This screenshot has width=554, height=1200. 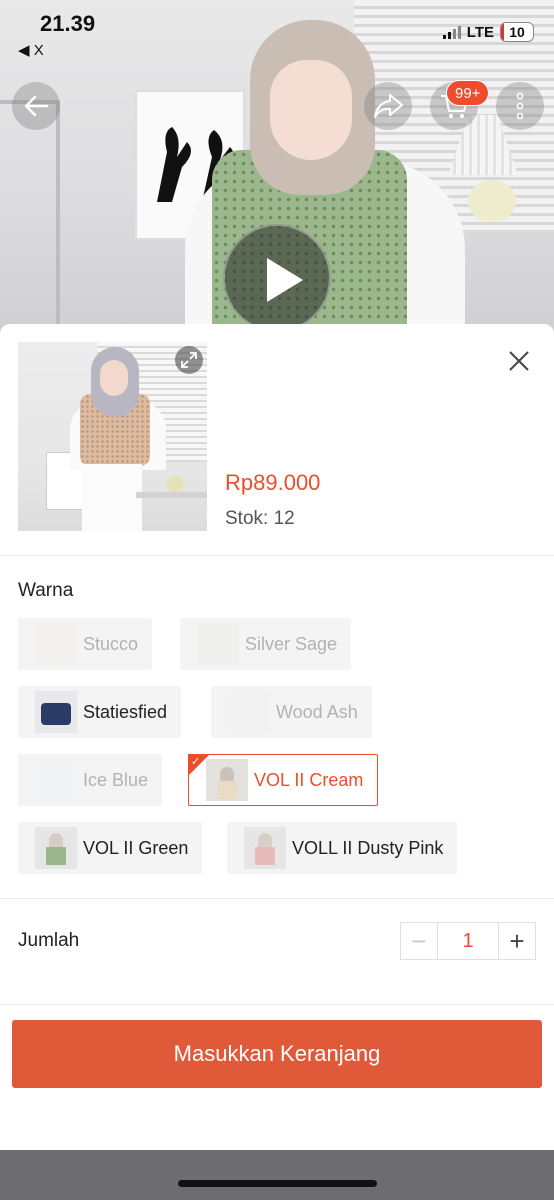 I want to click on expand-image-button, so click(x=189, y=360).